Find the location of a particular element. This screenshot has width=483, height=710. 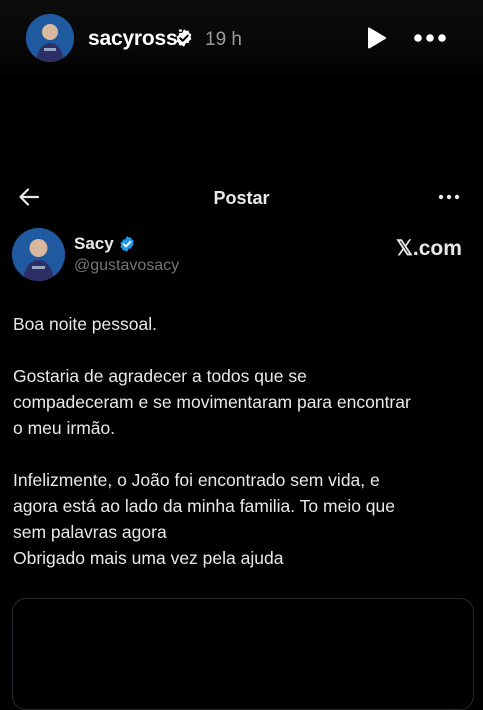

story-header: sacyrossi 19 h is located at coordinates (241, 40).